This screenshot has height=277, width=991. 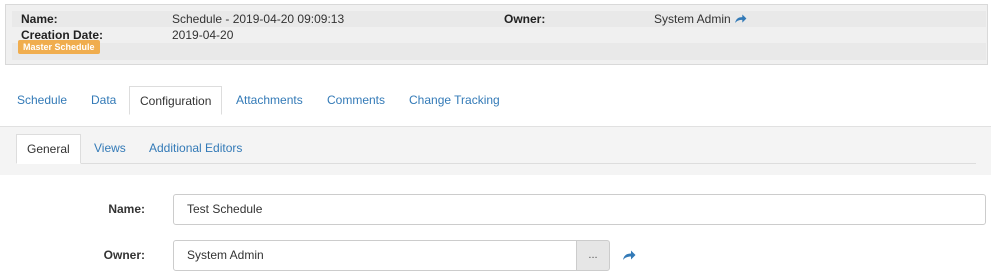 I want to click on tab-attachments: Attachments, so click(x=269, y=100).